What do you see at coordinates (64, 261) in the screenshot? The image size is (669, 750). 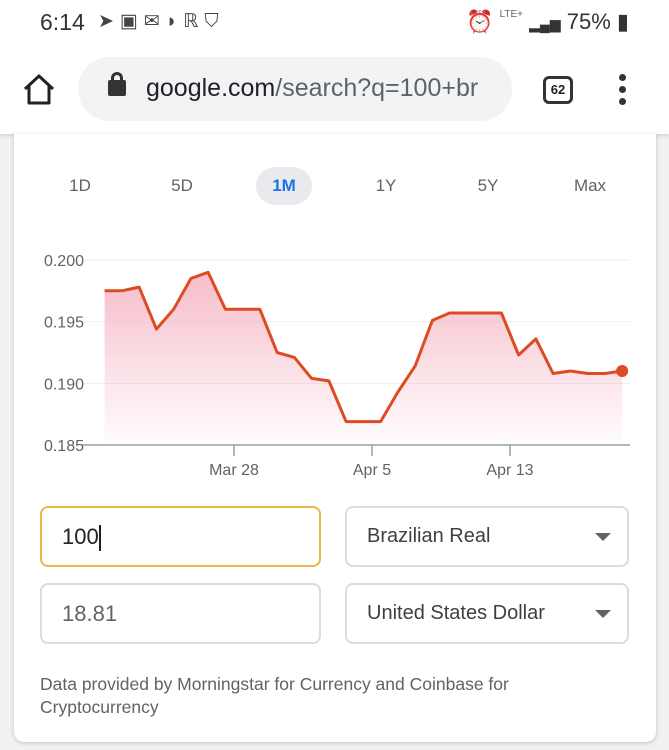 I see `y-tick-label: 0.200` at bounding box center [64, 261].